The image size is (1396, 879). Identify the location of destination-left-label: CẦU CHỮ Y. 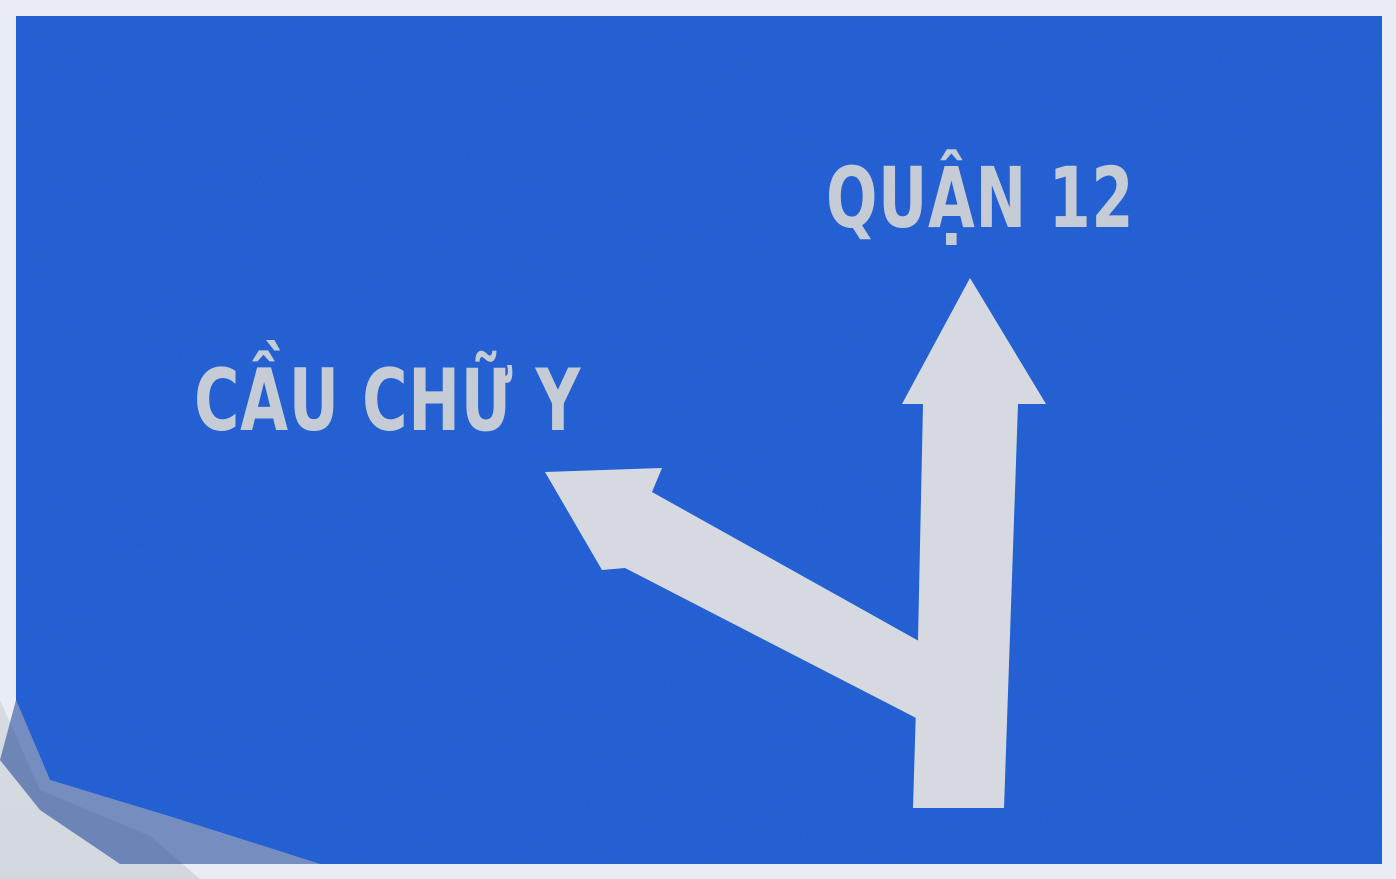
(388, 401).